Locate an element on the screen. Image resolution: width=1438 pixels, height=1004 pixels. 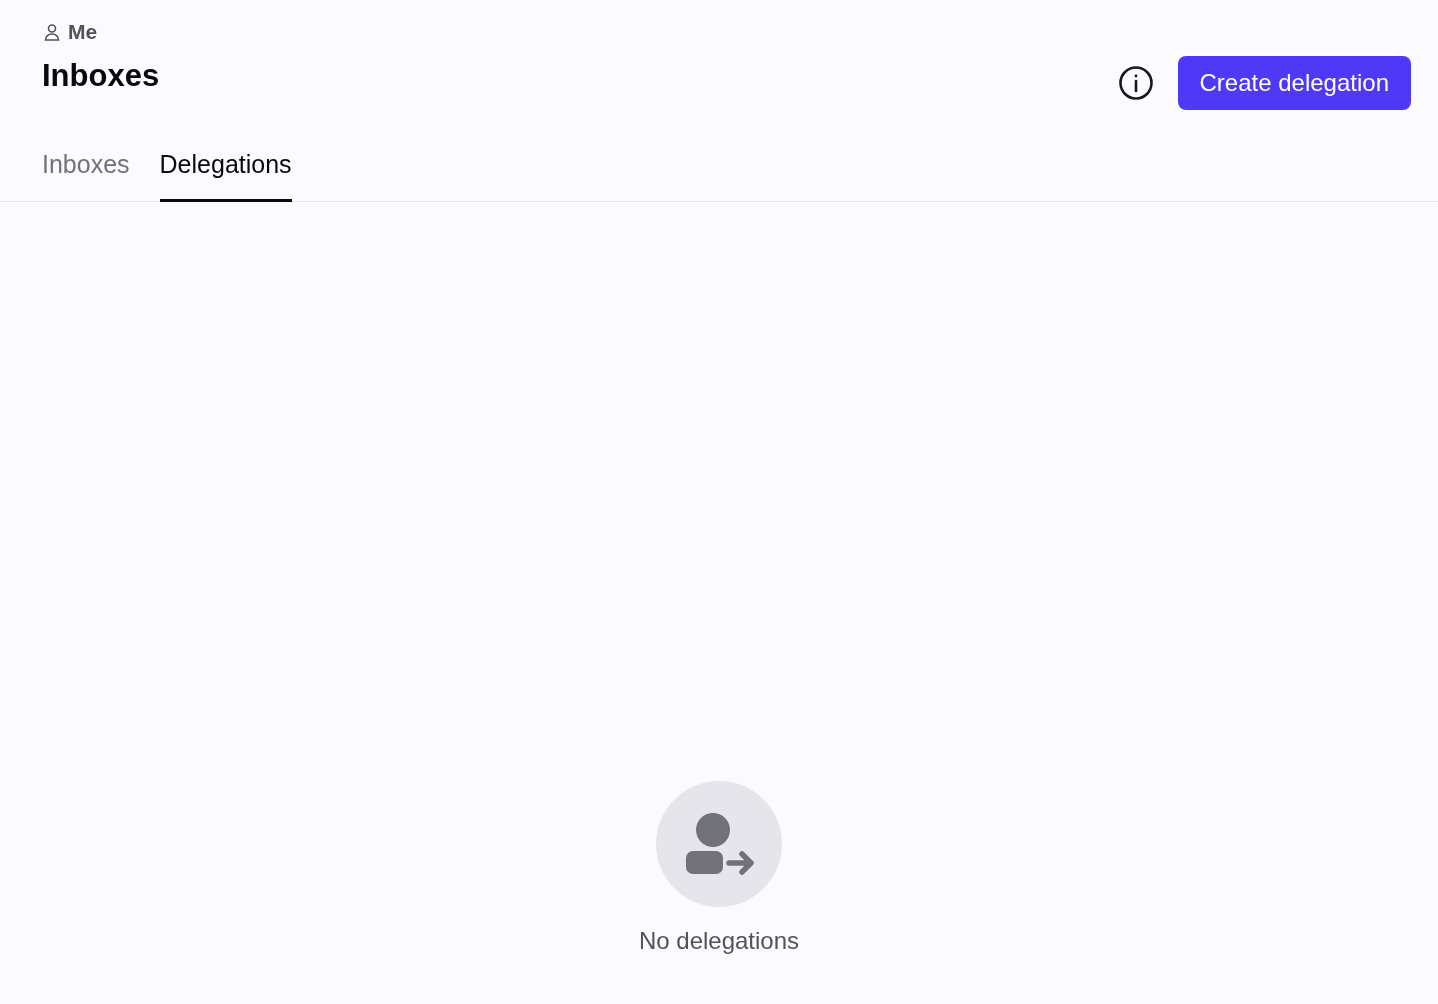
person-icon is located at coordinates (52, 32).